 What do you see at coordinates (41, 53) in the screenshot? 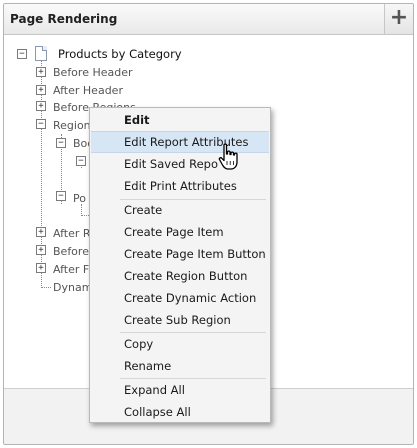
I see `page-icon` at bounding box center [41, 53].